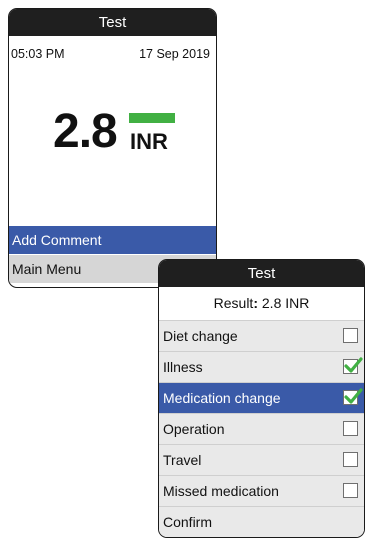 The height and width of the screenshot is (538, 367). Describe the element at coordinates (261, 460) in the screenshot. I see `comment-option: Travel` at that location.